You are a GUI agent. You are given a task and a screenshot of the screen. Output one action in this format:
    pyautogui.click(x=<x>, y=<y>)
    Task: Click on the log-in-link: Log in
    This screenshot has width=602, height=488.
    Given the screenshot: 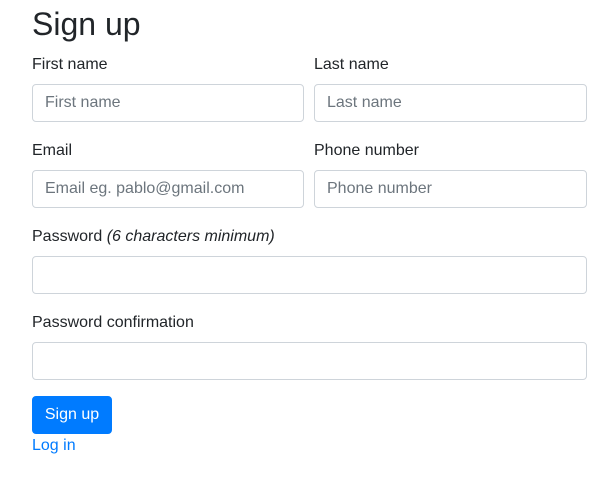 What is the action you would take?
    pyautogui.click(x=54, y=446)
    